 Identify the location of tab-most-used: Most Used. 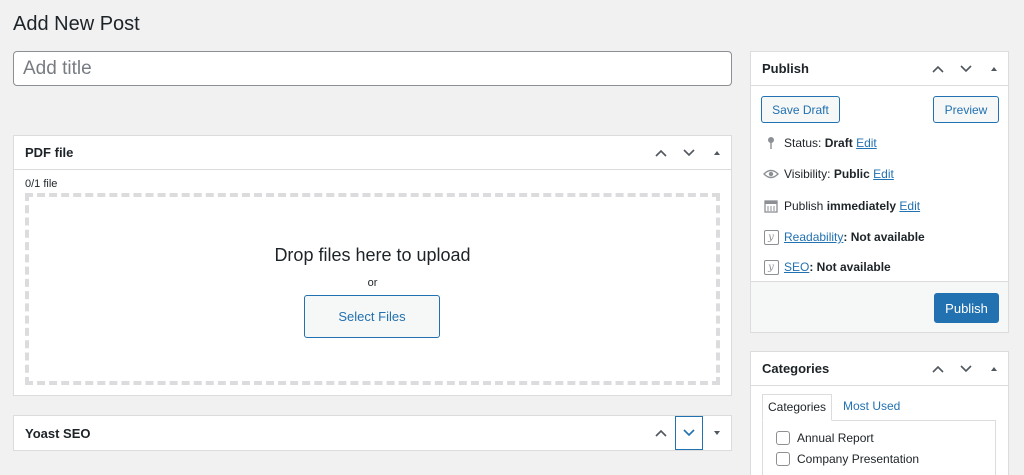
(871, 407).